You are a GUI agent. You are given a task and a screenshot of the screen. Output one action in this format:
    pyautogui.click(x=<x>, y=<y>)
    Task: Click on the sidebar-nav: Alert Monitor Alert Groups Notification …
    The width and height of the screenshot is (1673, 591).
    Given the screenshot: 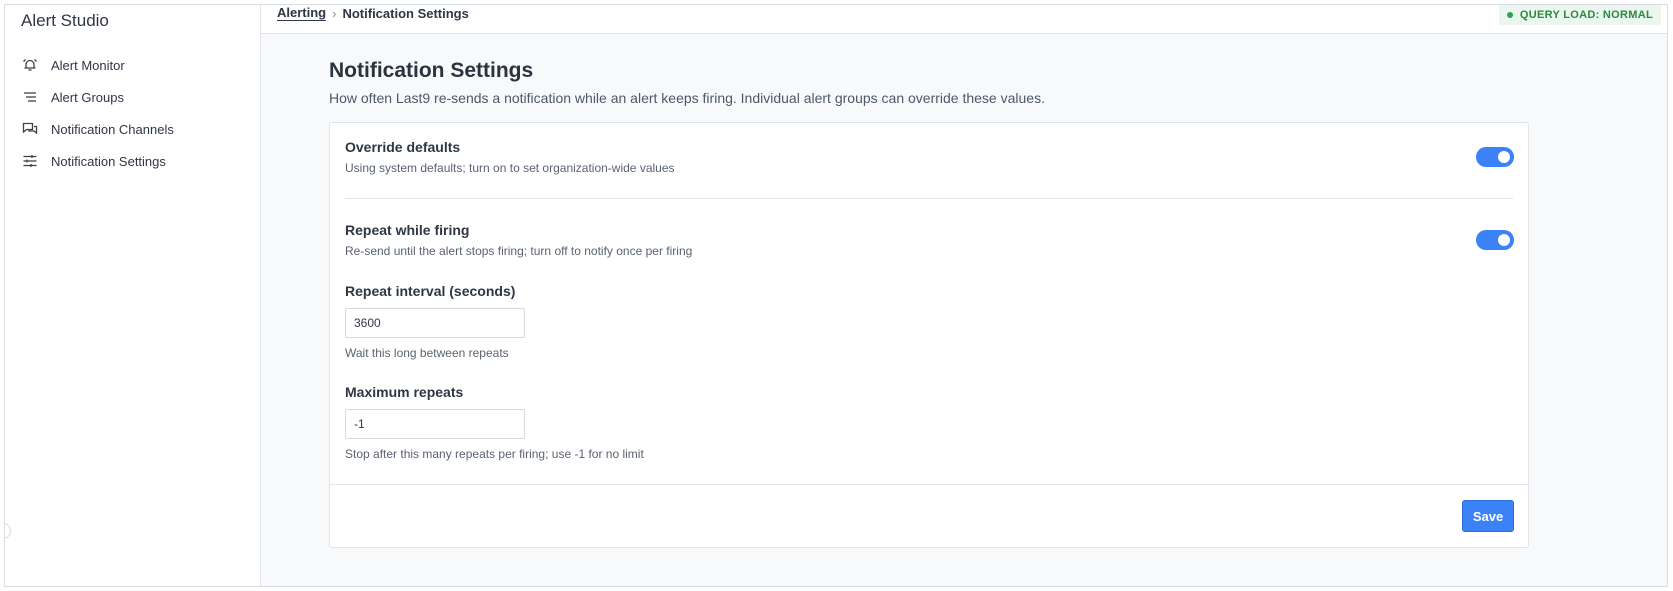 What is the action you would take?
    pyautogui.click(x=137, y=113)
    